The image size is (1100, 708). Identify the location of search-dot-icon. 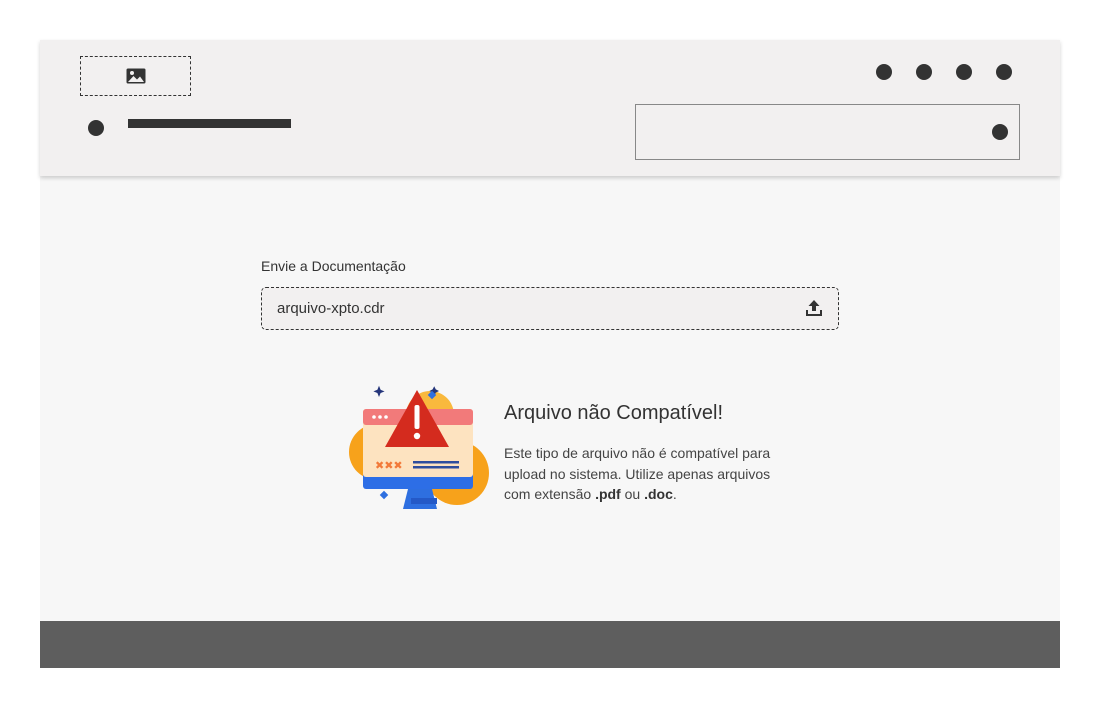
(1000, 132).